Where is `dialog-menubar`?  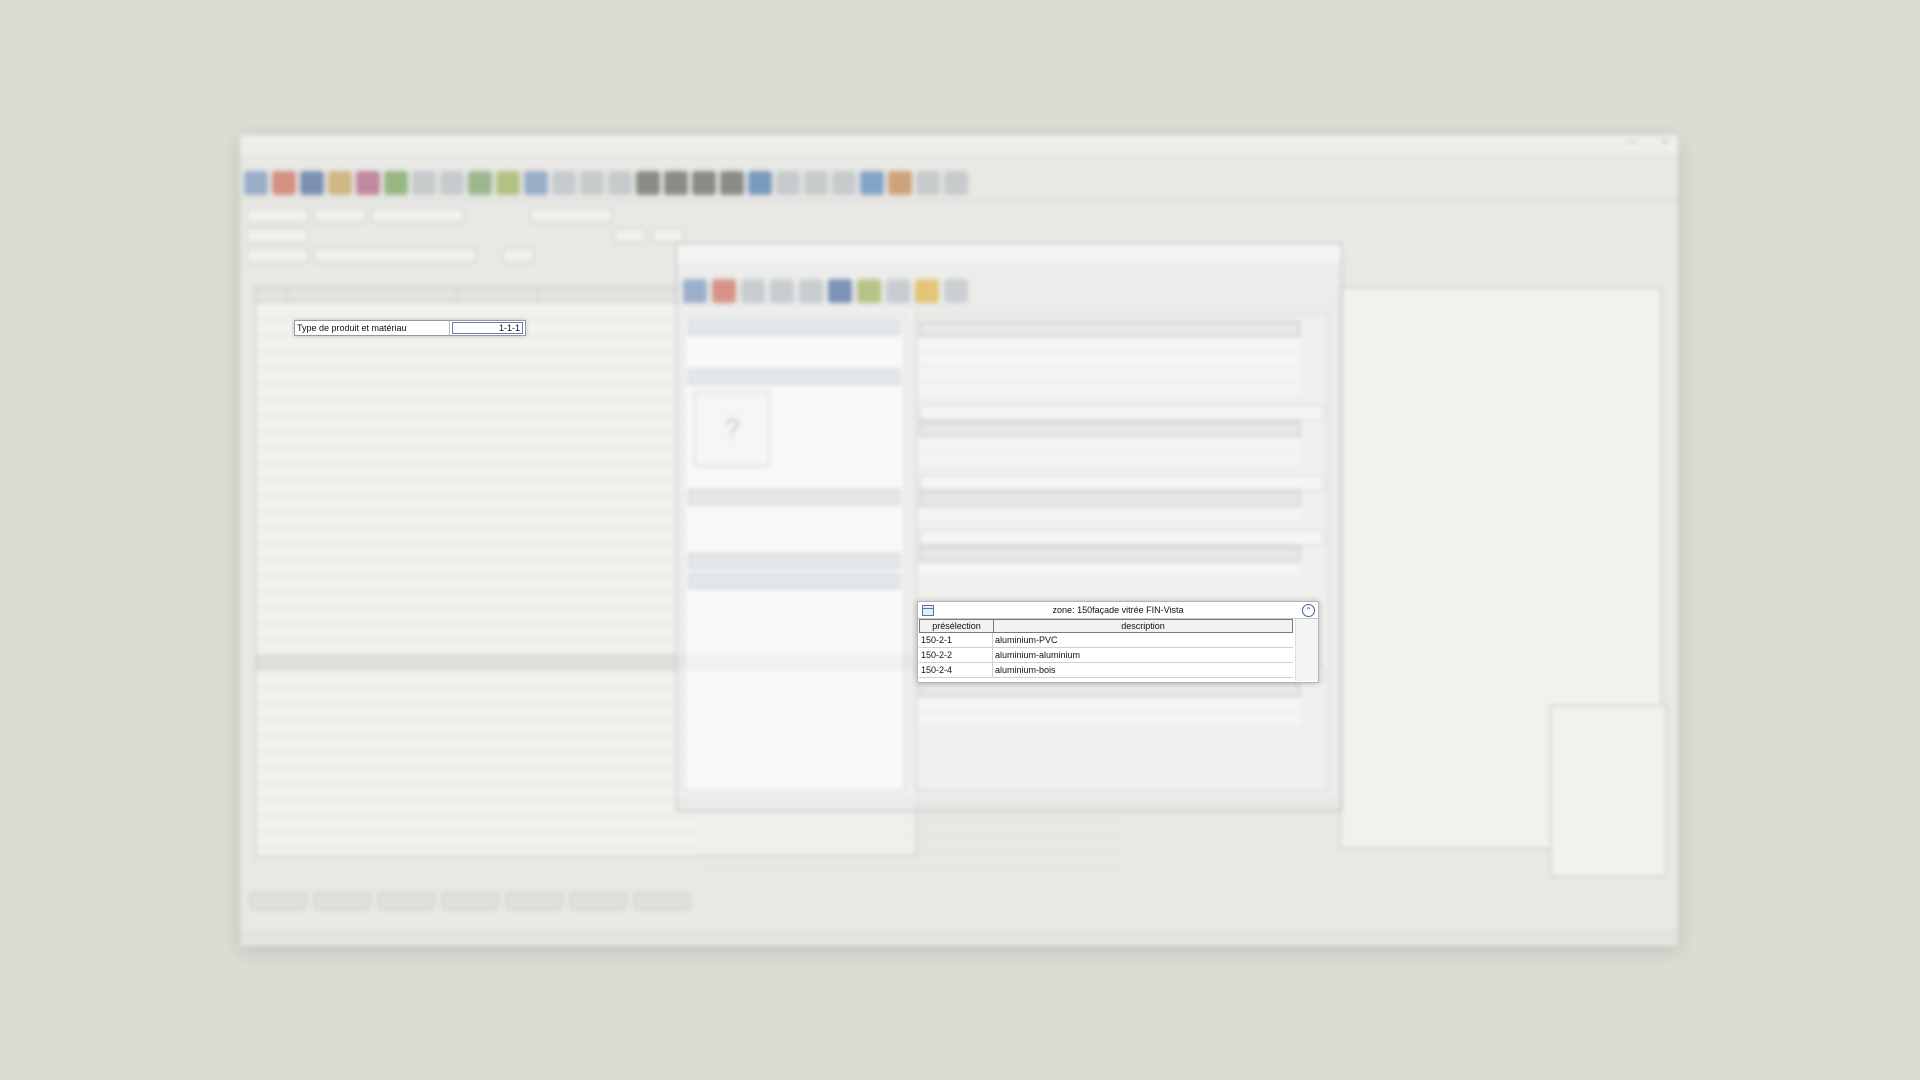
dialog-menubar is located at coordinates (1009, 269).